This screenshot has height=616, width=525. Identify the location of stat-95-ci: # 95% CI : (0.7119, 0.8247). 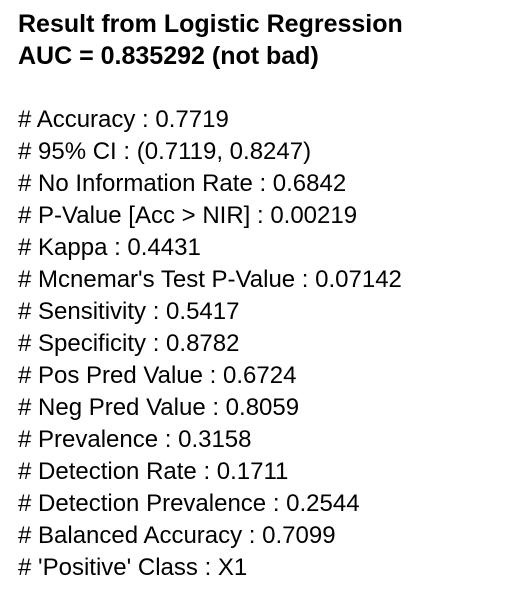
(165, 151).